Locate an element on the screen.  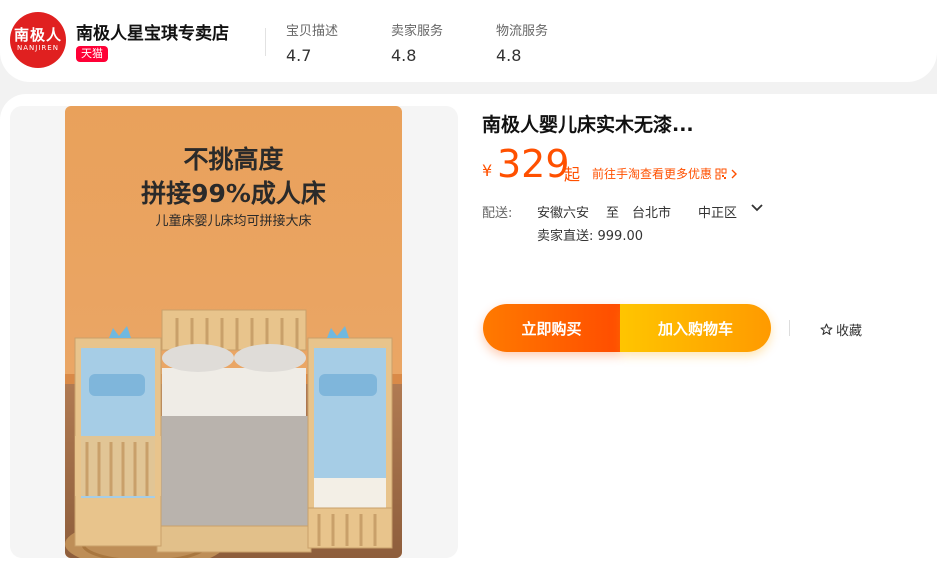
ship-from: 安徽六安 is located at coordinates (563, 213).